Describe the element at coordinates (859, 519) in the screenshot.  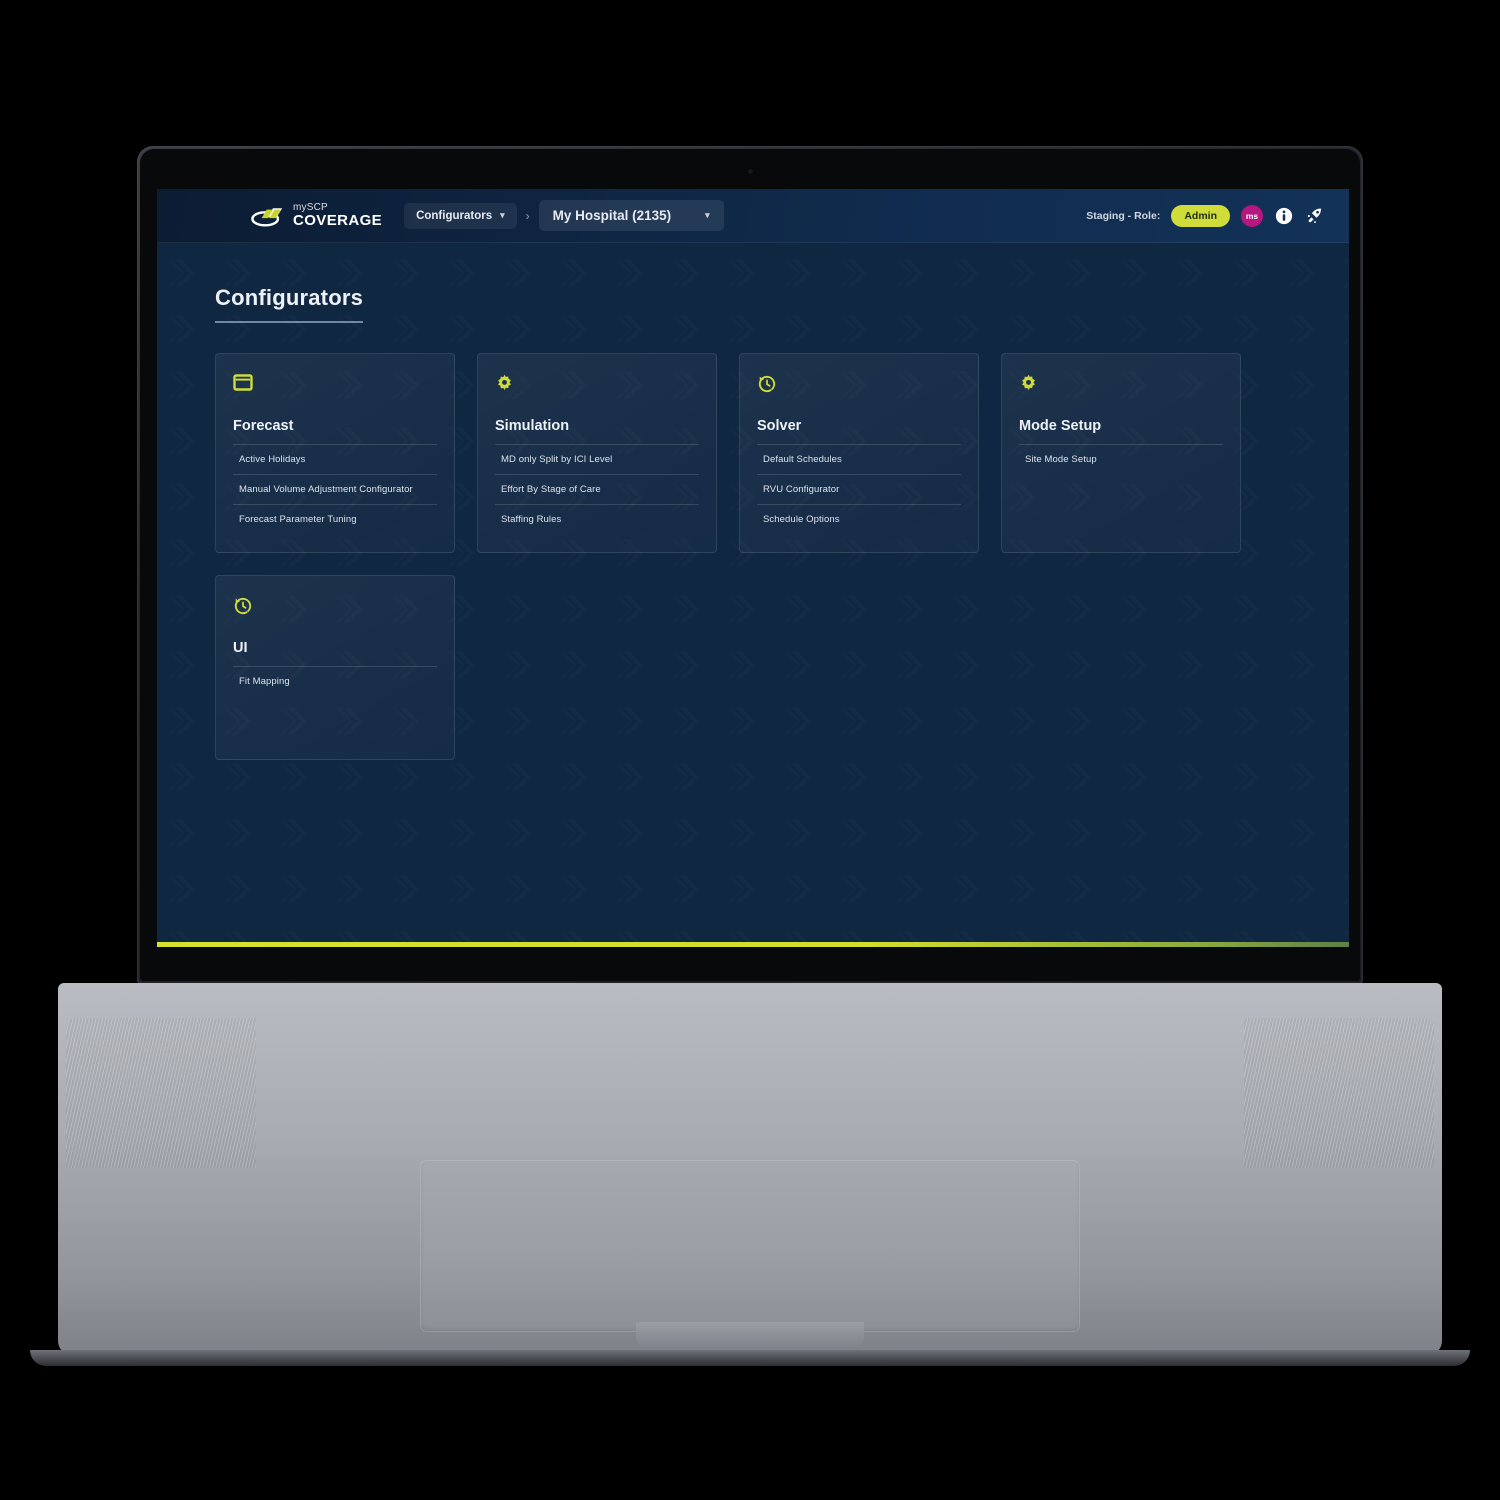
I see `list-item: Schedule Options` at that location.